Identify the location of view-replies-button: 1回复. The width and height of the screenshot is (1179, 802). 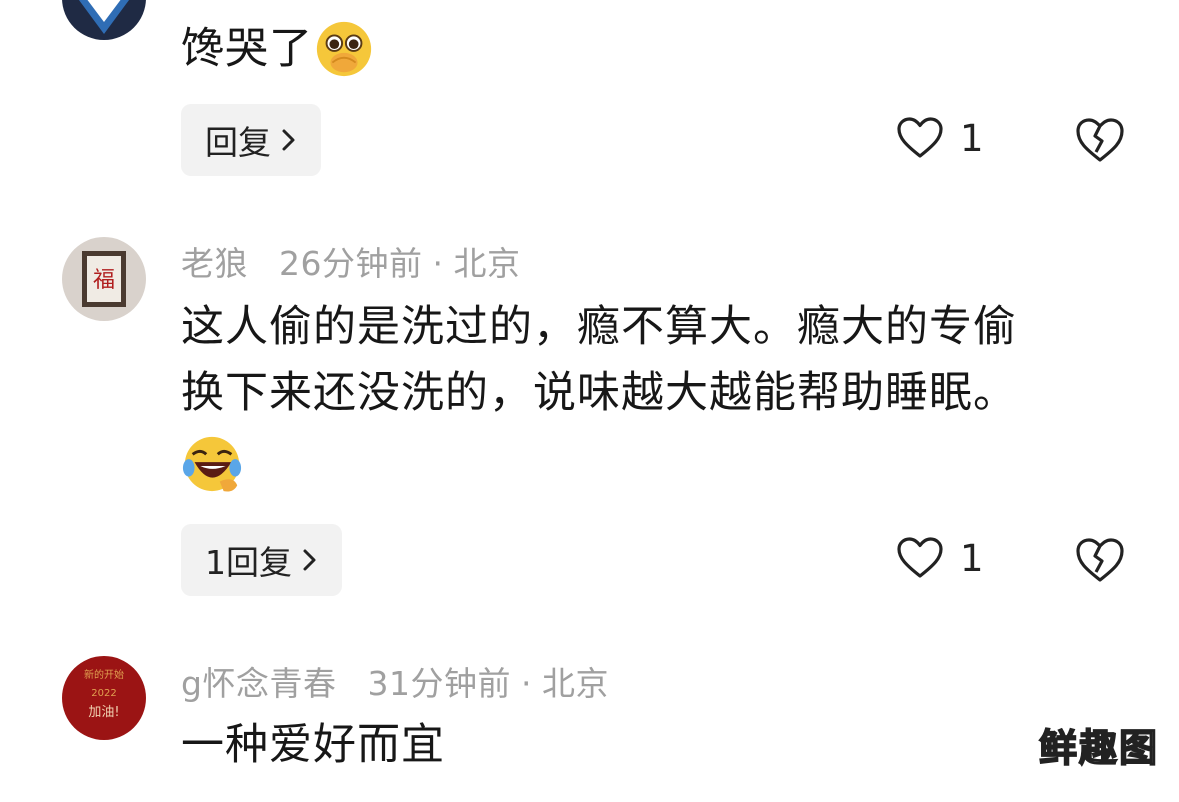
(261, 560).